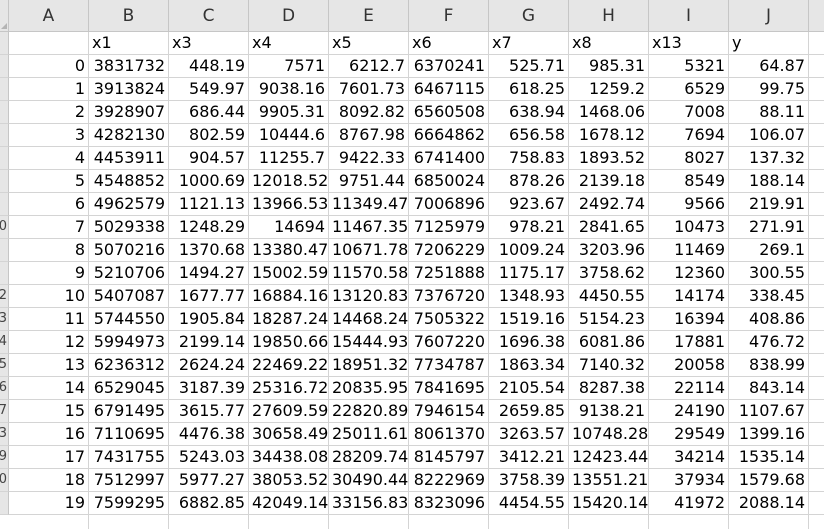  Describe the element at coordinates (609, 503) in the screenshot. I see `table-cell: 15420.14` at that location.